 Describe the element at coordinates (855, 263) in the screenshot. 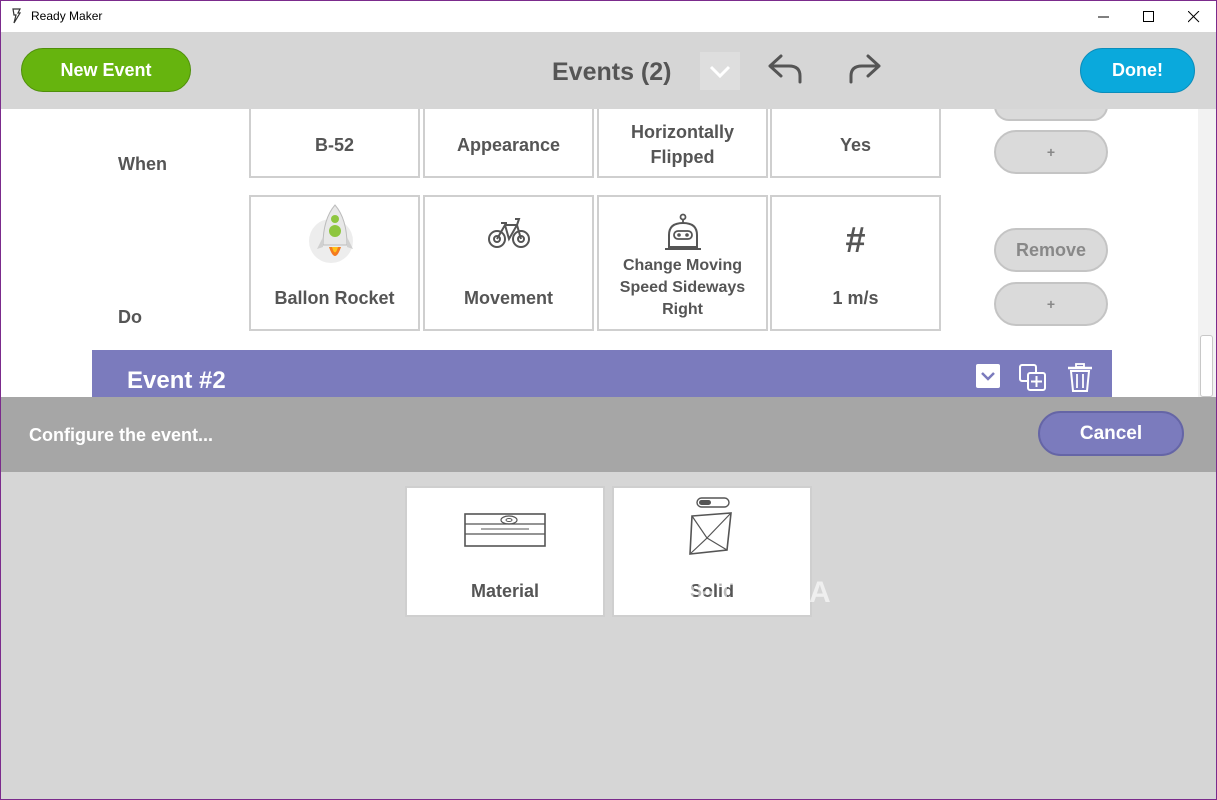

I see `do-value-cell: # 1 m/s` at that location.